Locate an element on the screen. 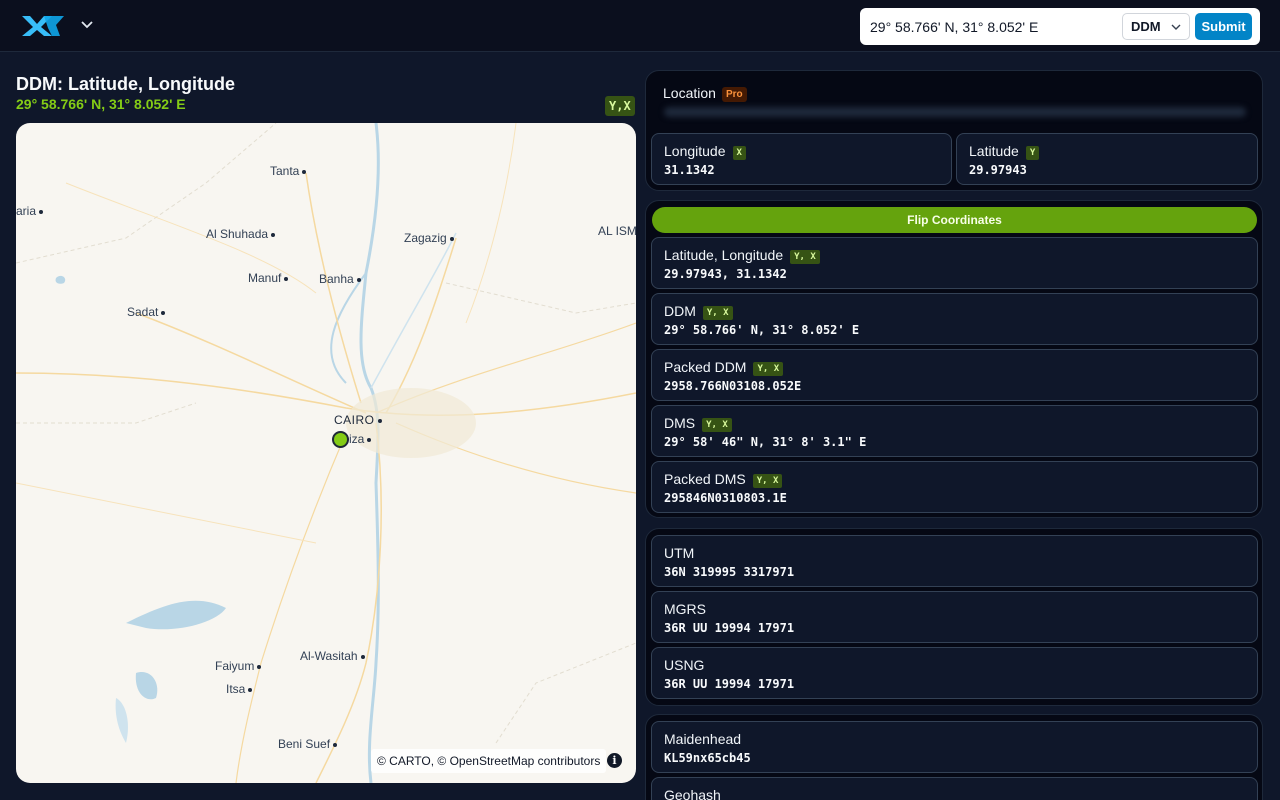 This screenshot has height=800, width=1280. coordinate-input is located at coordinates (995, 27).